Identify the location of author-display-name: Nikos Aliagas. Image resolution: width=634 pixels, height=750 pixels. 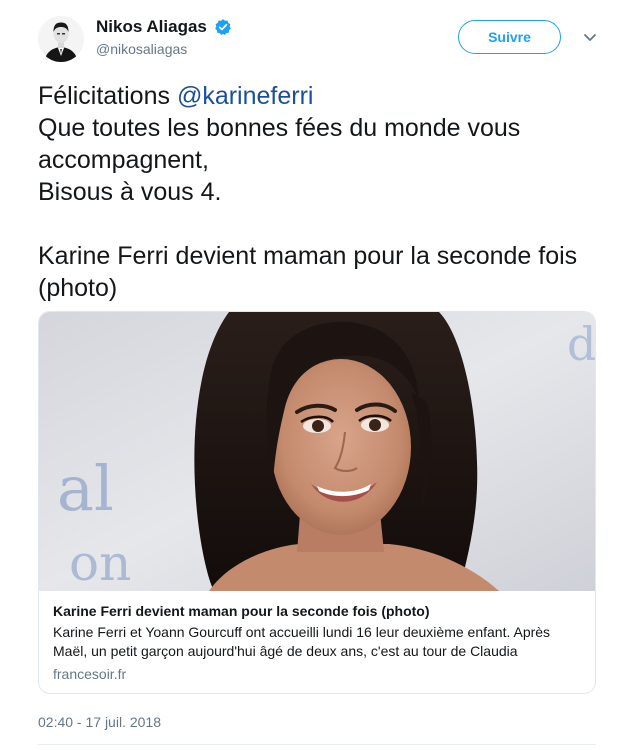
(151, 27).